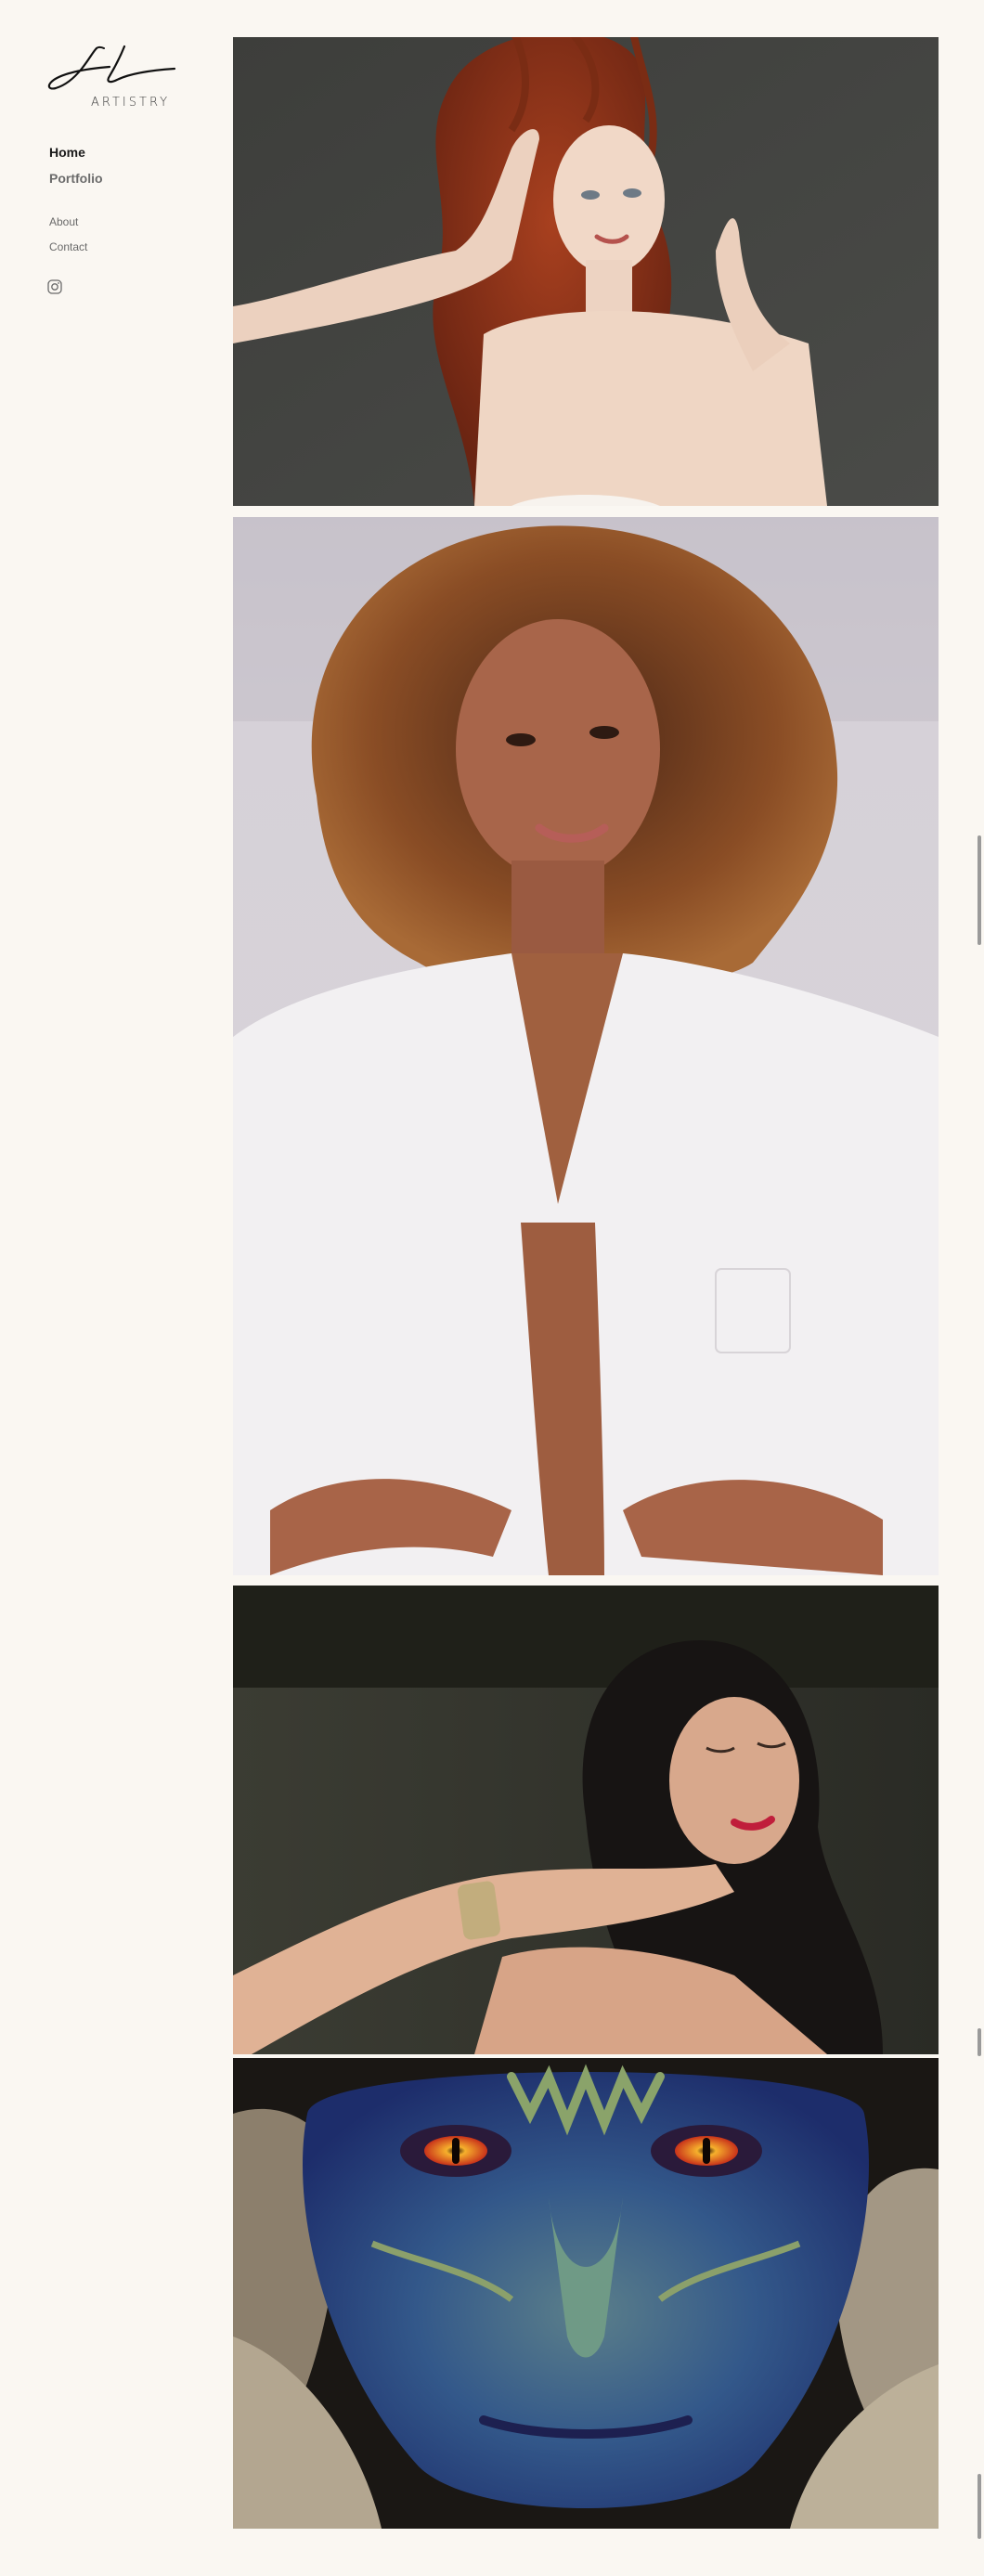  Describe the element at coordinates (131, 103) in the screenshot. I see `logo-wordmark: ARTISTRY` at that location.